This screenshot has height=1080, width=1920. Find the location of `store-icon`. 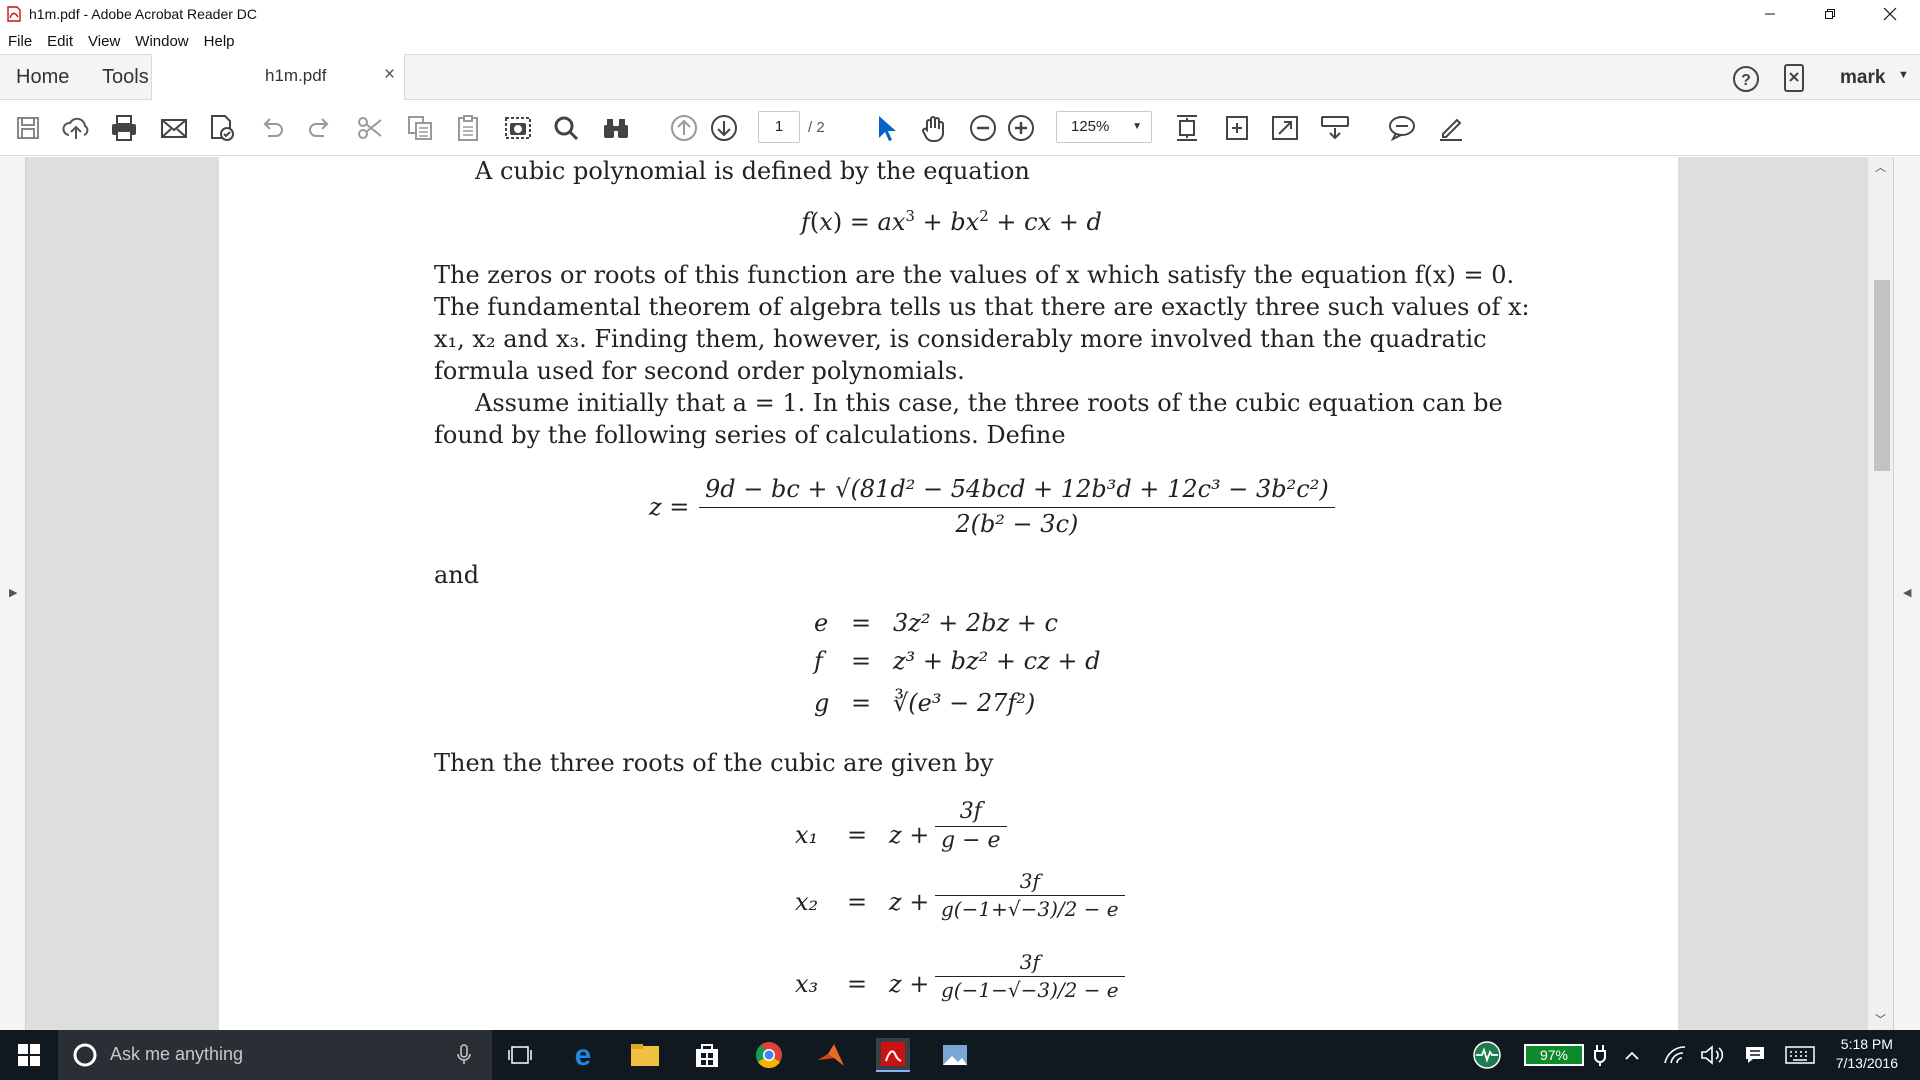

store-icon is located at coordinates (707, 1055).